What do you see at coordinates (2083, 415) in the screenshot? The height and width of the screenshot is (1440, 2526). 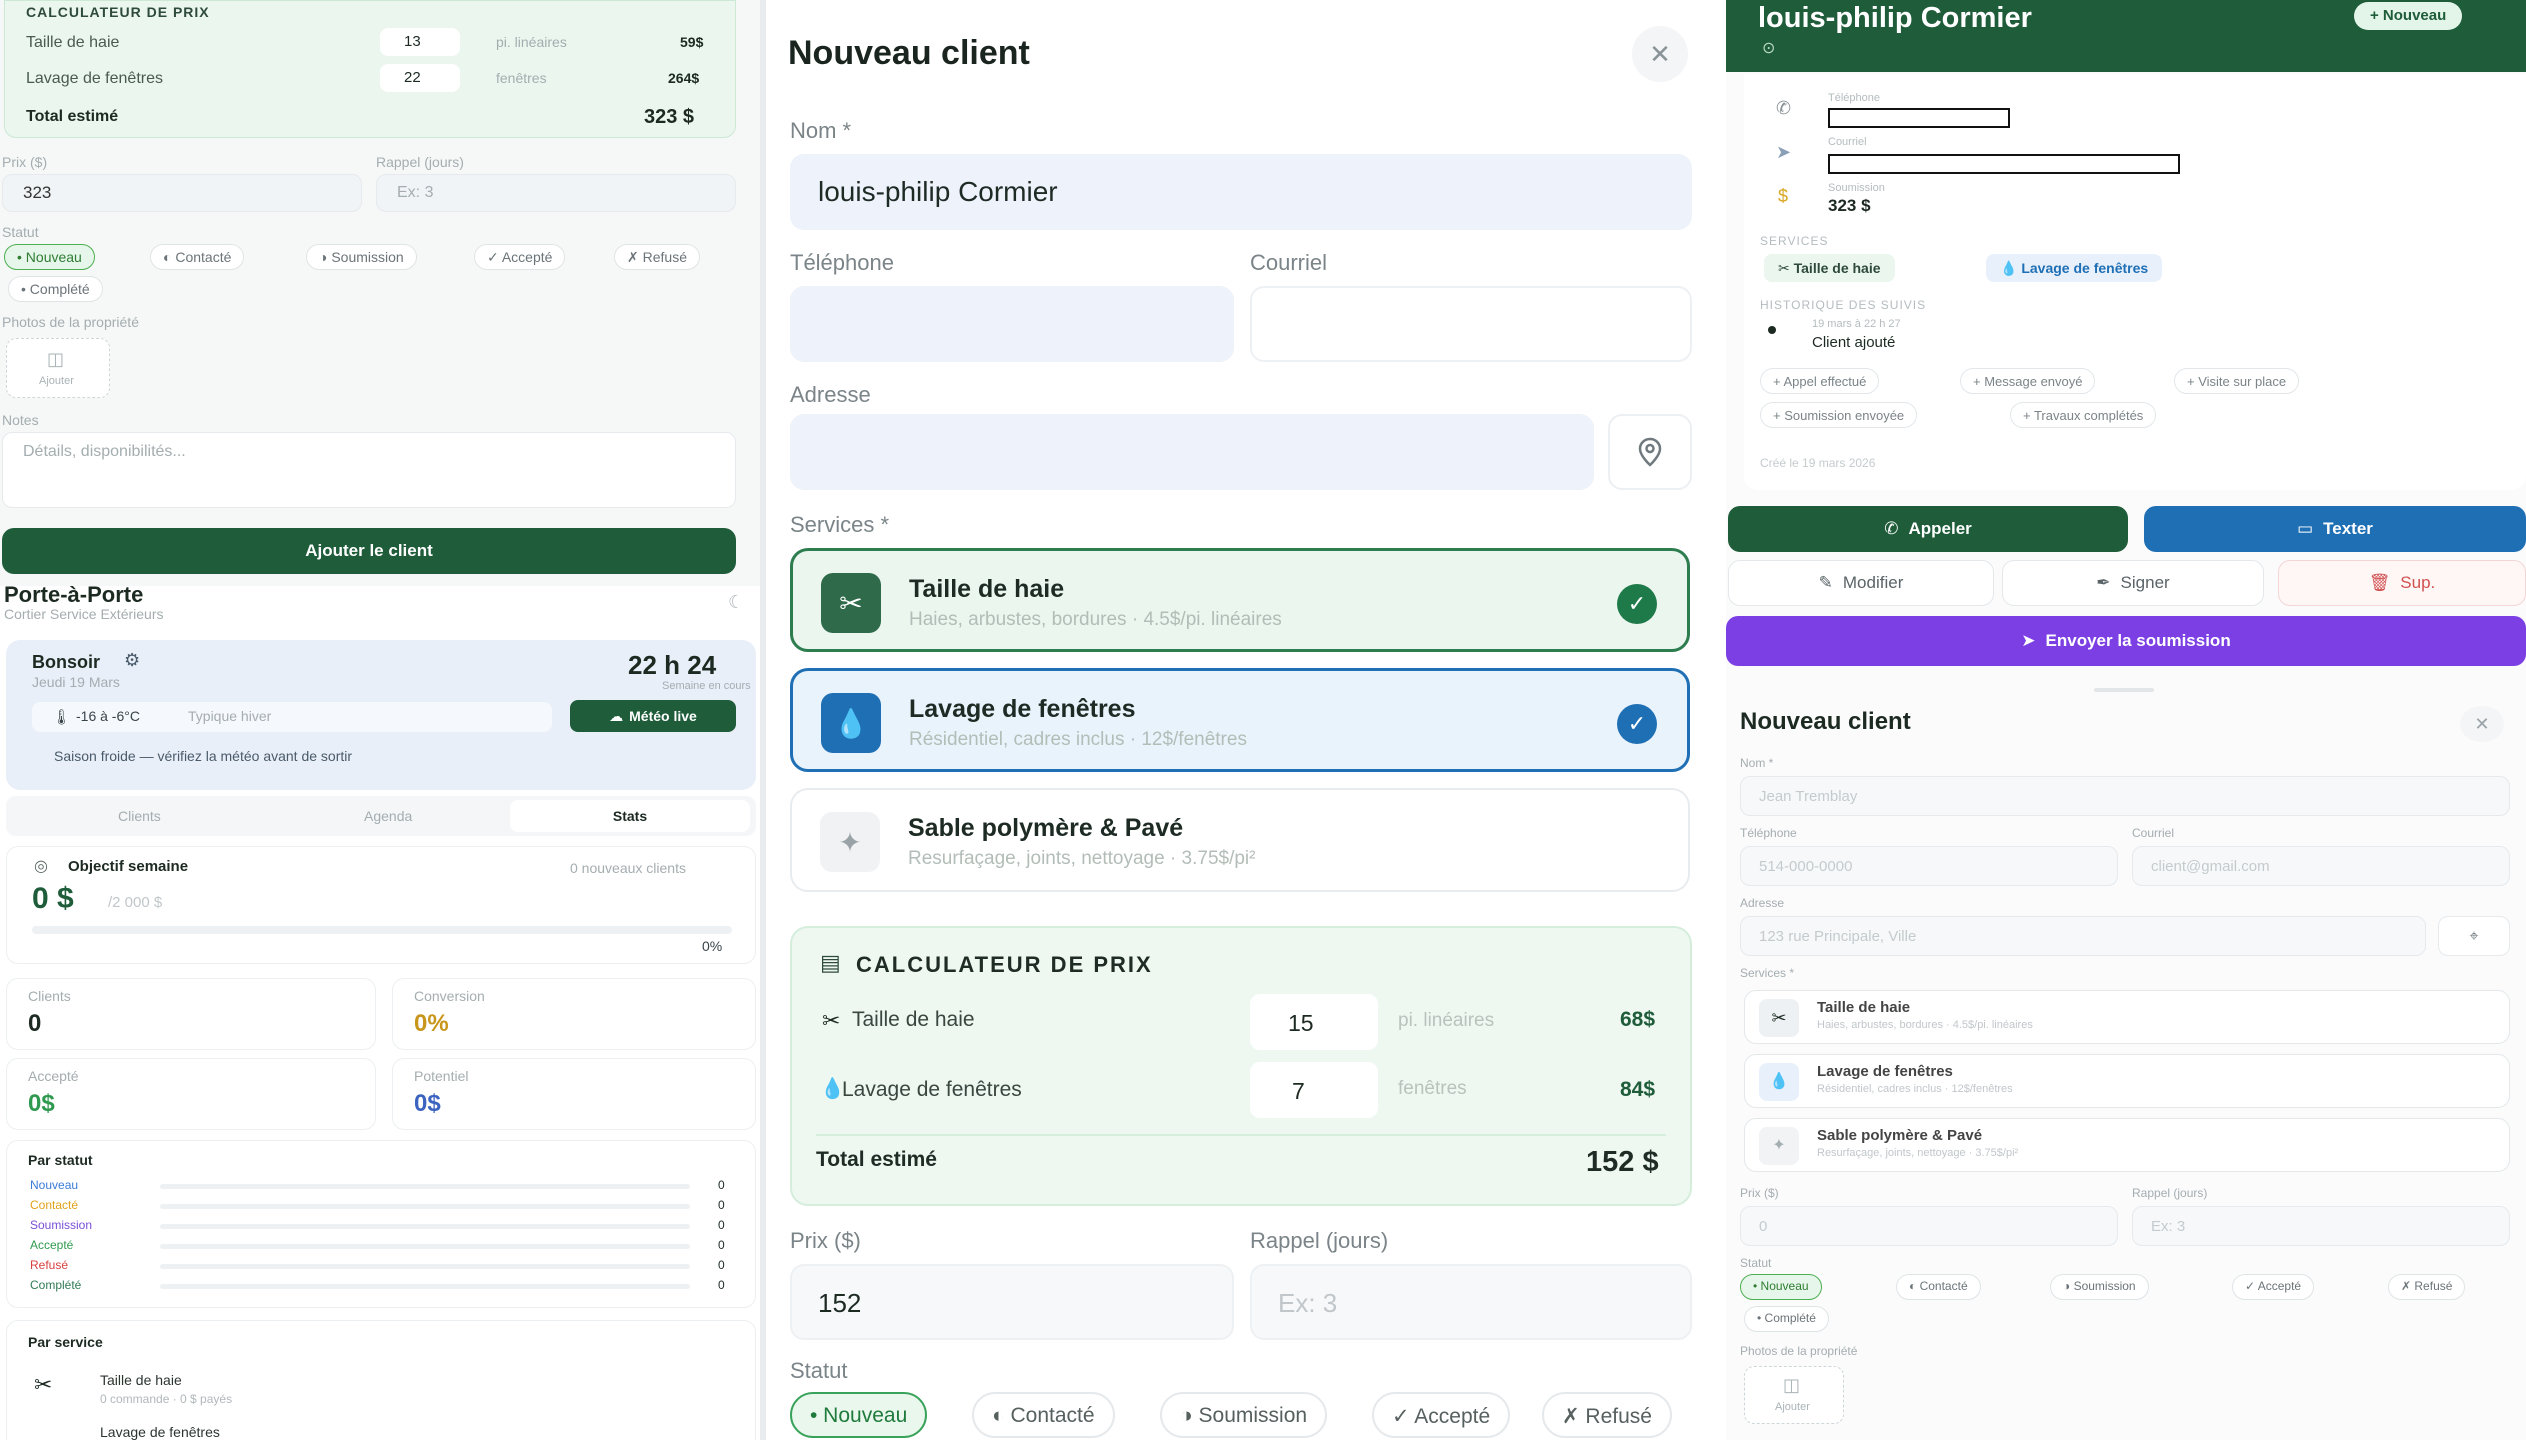 I see `action-chip: + Travaux complétés` at bounding box center [2083, 415].